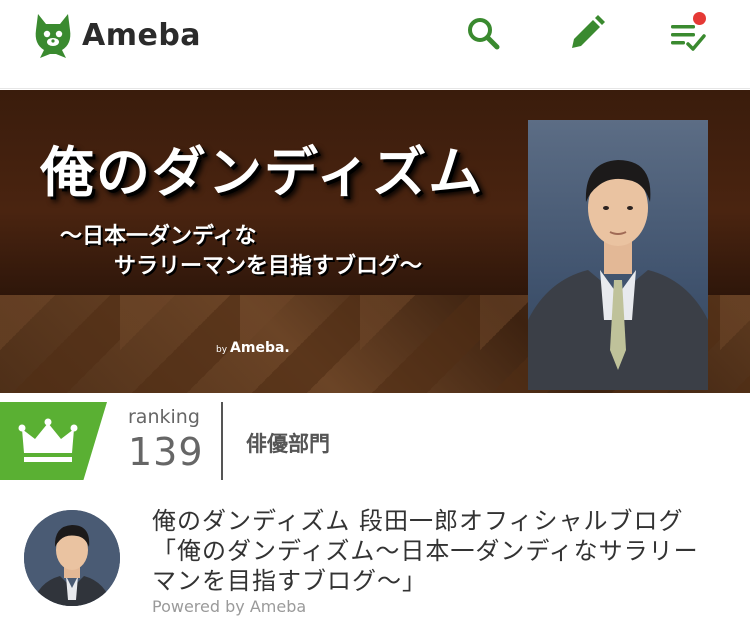  What do you see at coordinates (166, 452) in the screenshot?
I see `ranking-number: 139` at bounding box center [166, 452].